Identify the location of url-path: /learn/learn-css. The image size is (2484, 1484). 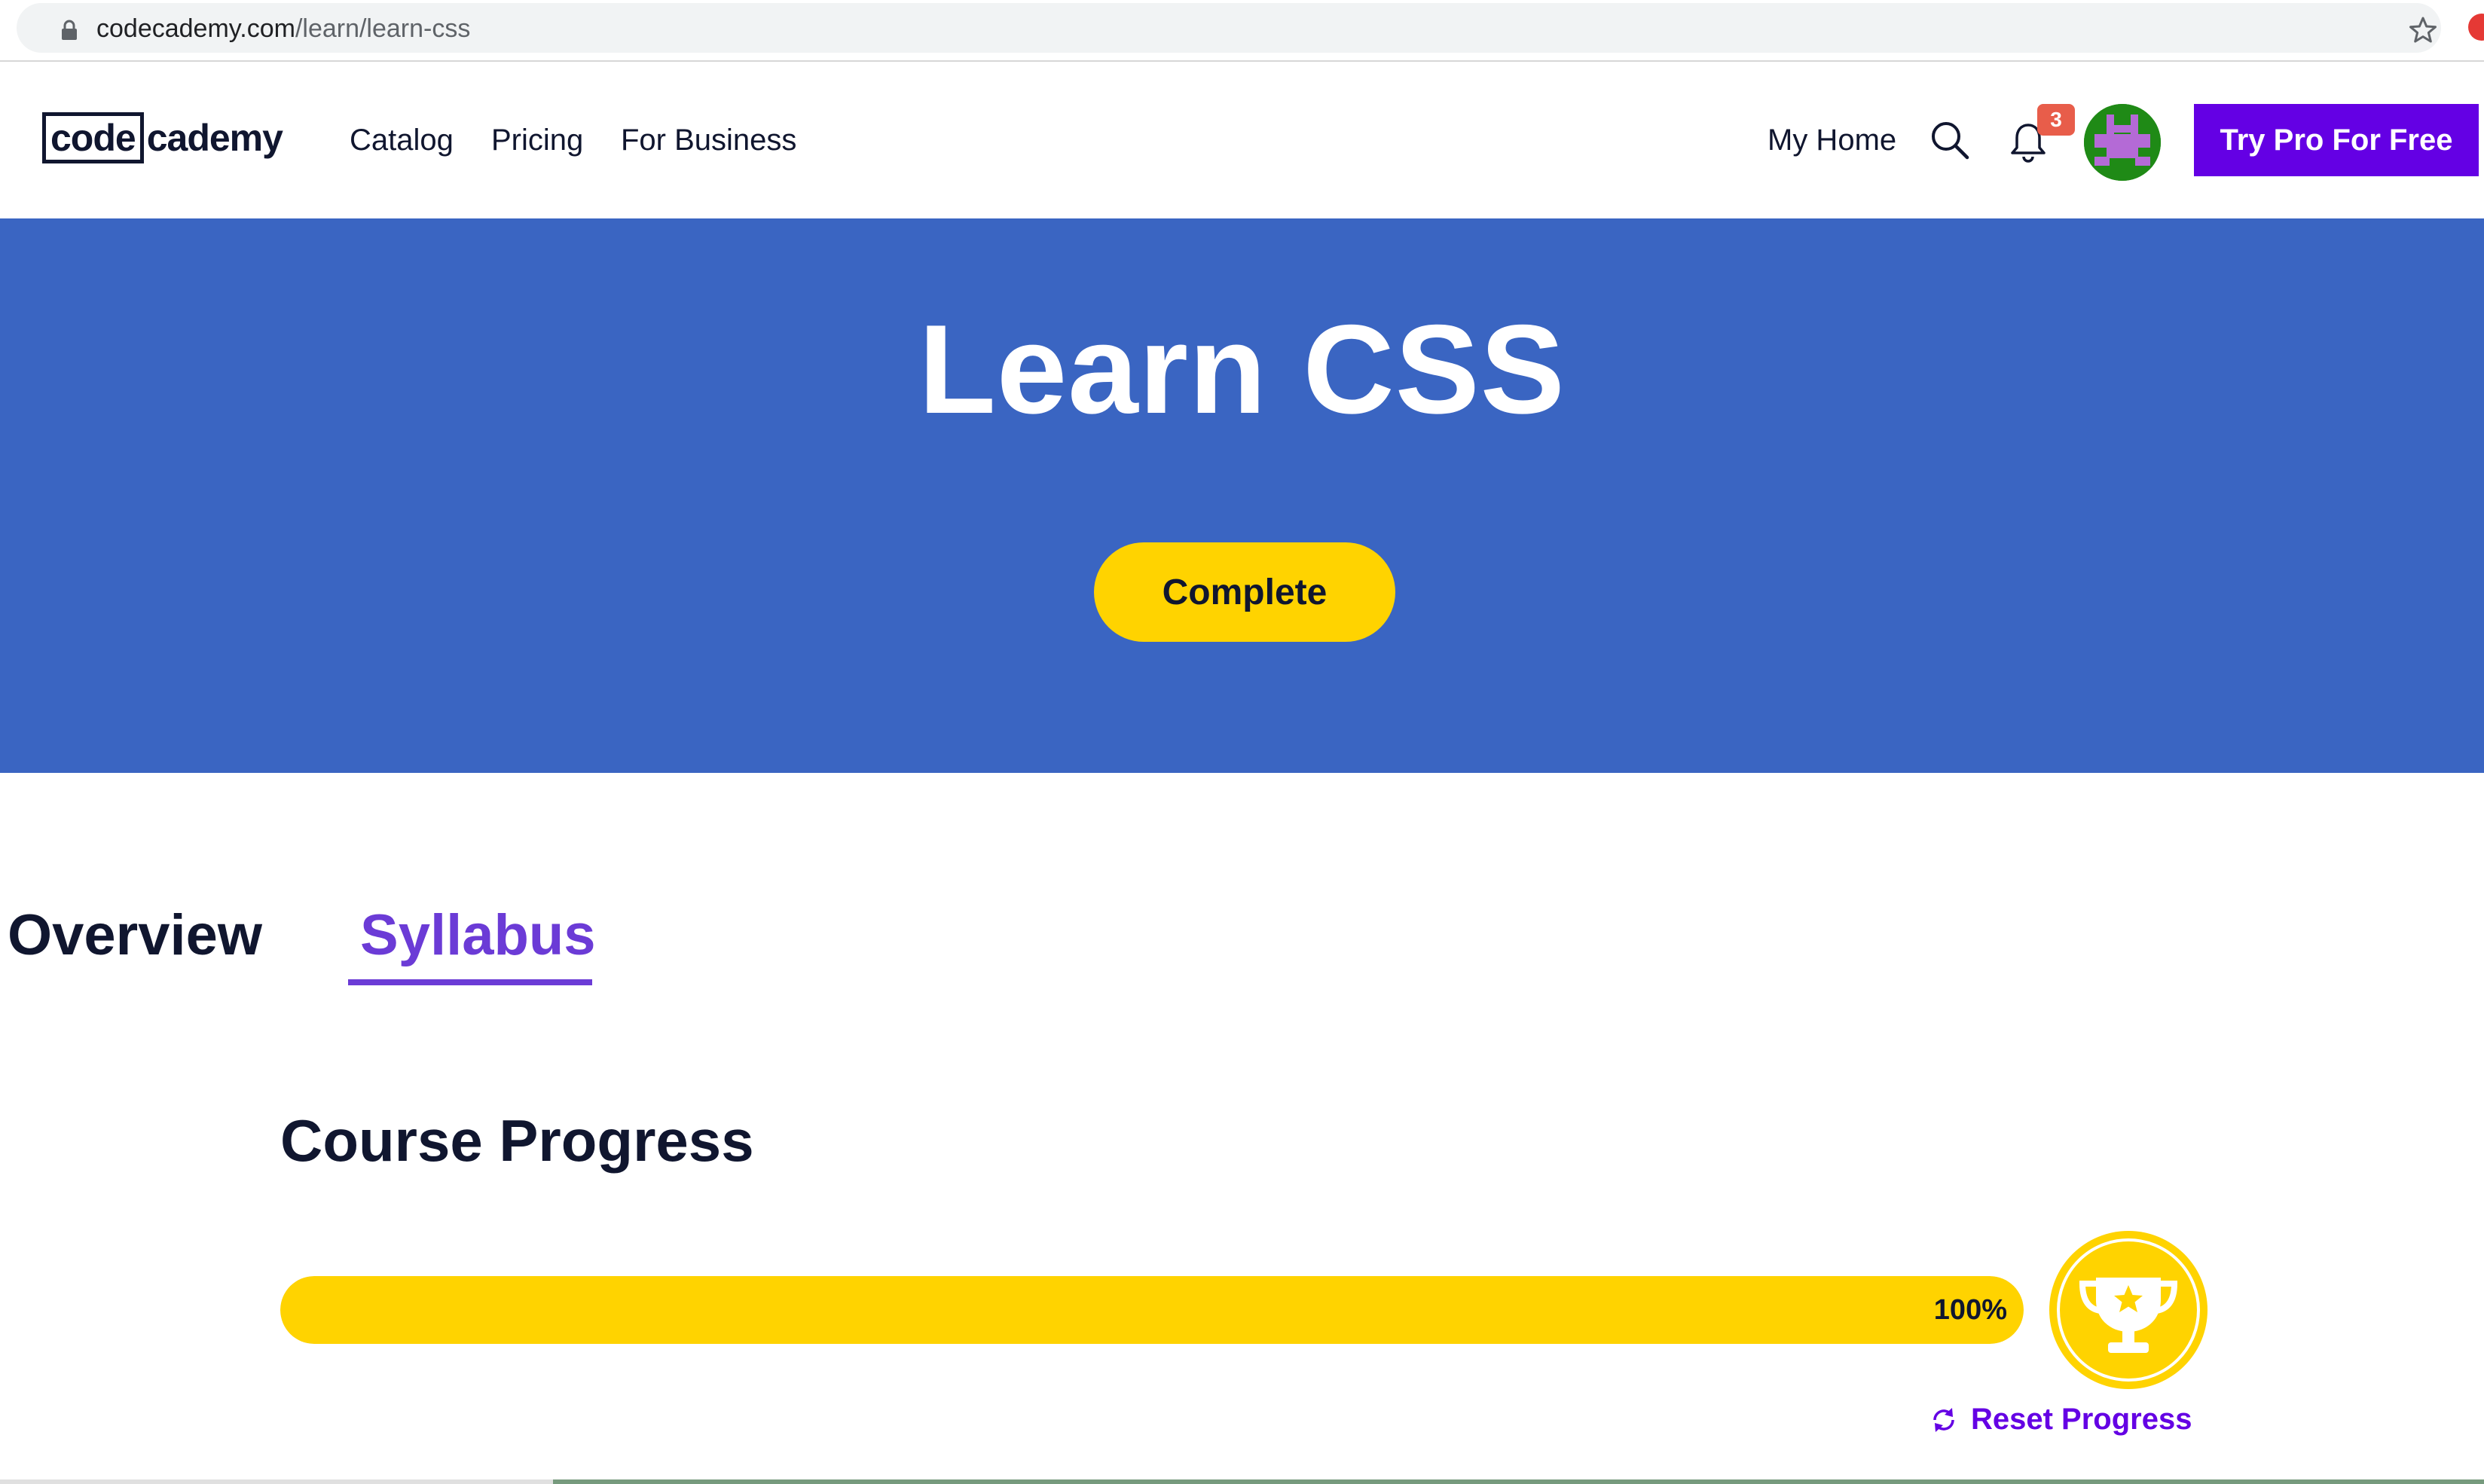
(383, 28).